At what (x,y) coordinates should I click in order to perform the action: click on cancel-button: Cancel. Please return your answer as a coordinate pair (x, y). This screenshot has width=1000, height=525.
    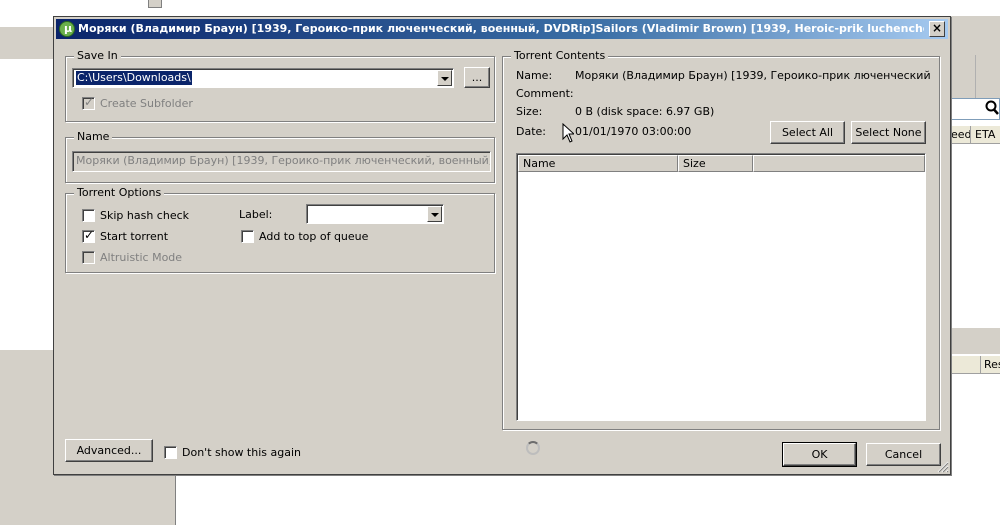
    Looking at the image, I should click on (903, 454).